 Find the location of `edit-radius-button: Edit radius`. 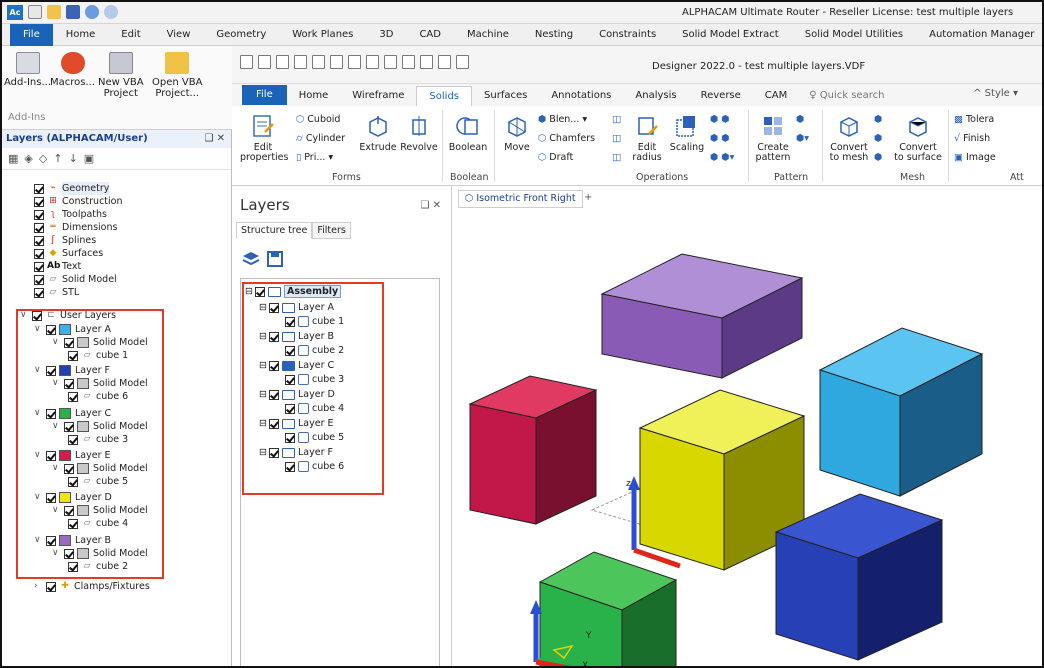

edit-radius-button: Edit radius is located at coordinates (647, 138).